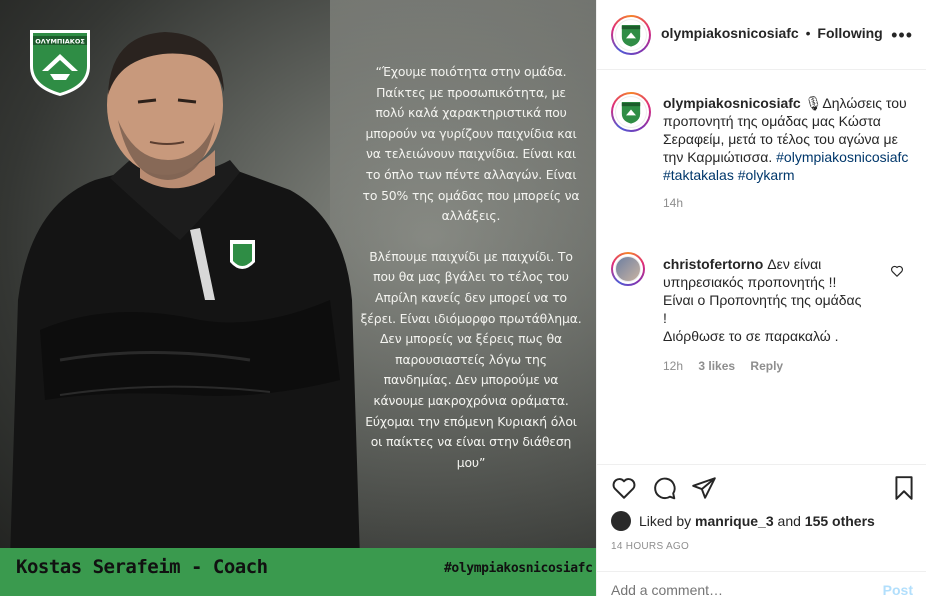 This screenshot has width=926, height=596. What do you see at coordinates (142, 567) in the screenshot?
I see `banner-name: Kostas Serafeim - Coach` at bounding box center [142, 567].